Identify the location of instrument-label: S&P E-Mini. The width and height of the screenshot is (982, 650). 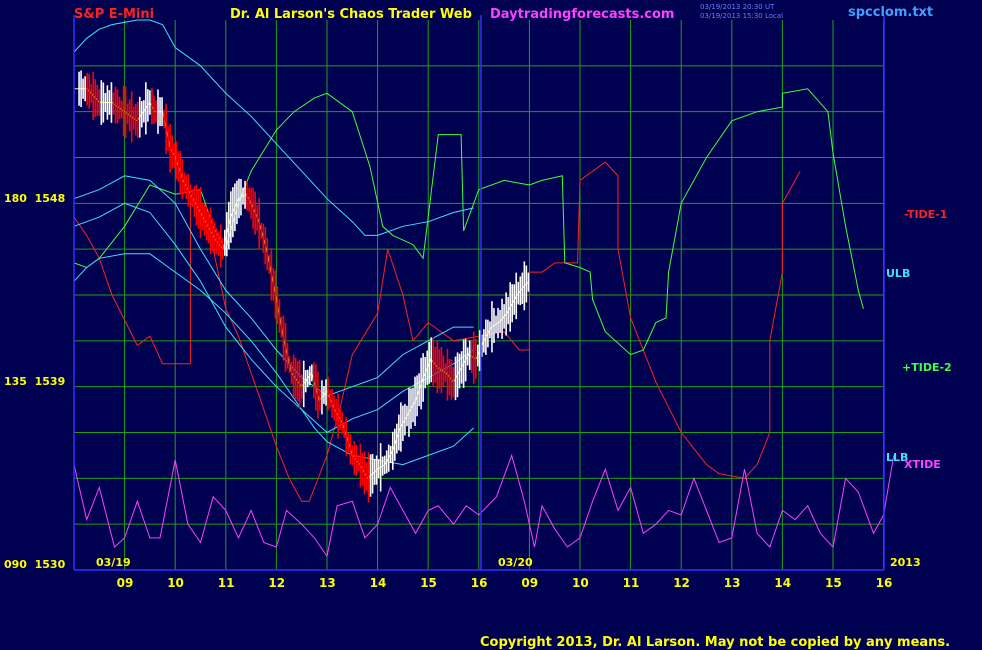
(114, 14).